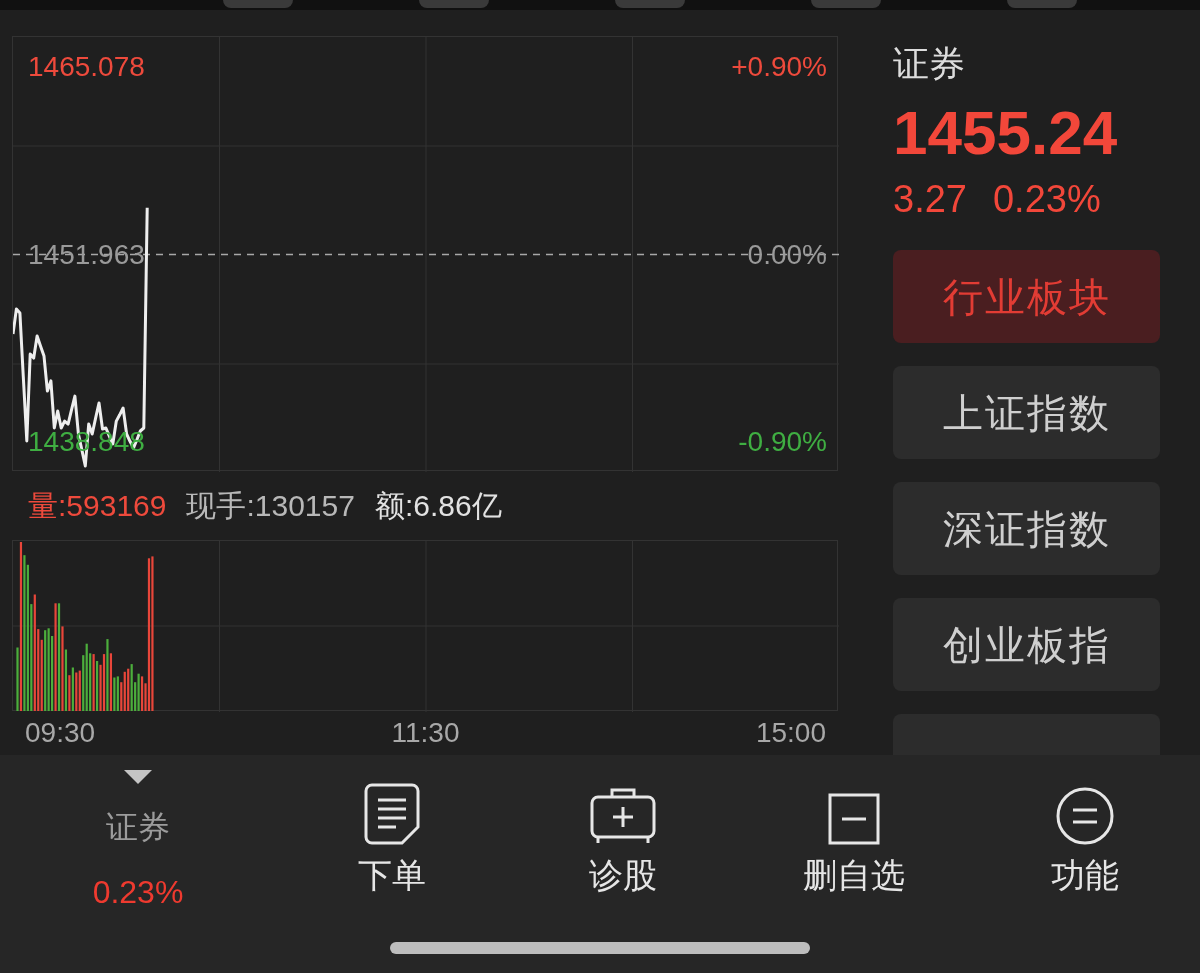  I want to click on volume-stat: 现手:130157, so click(270, 505).